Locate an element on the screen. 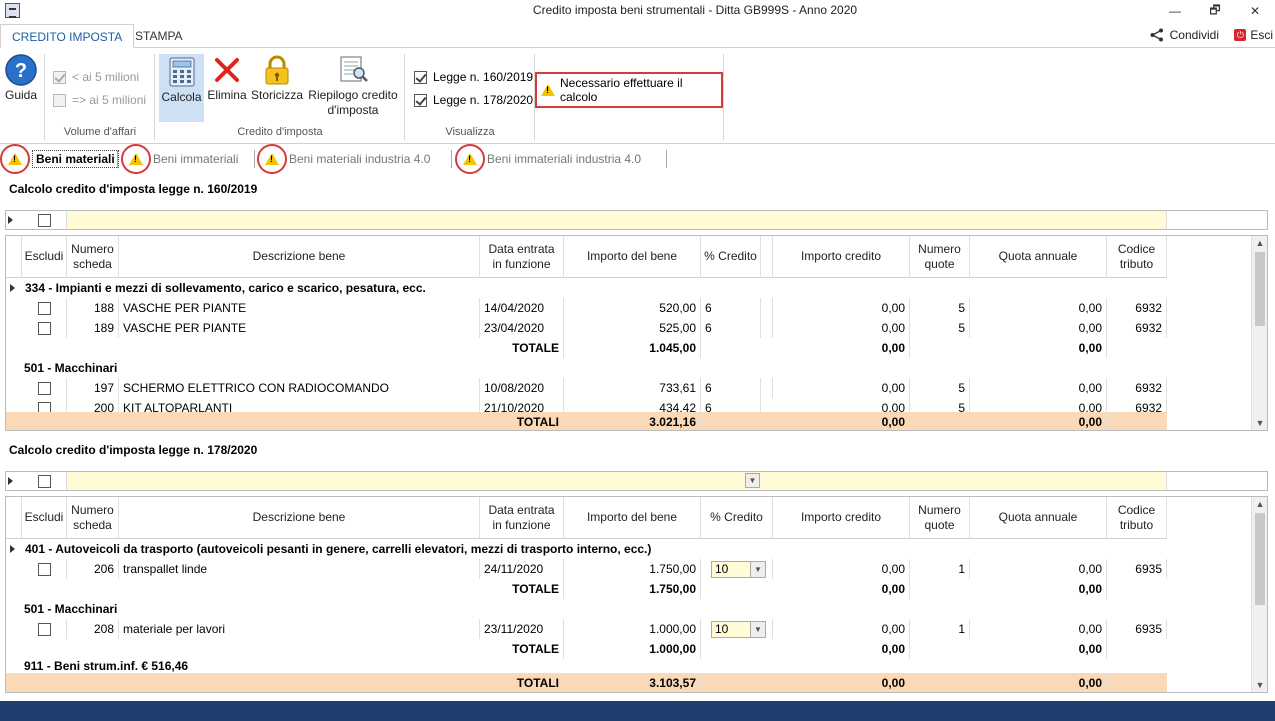  legge-160-checkbox: Legge n. 160/2019 is located at coordinates (473, 77).